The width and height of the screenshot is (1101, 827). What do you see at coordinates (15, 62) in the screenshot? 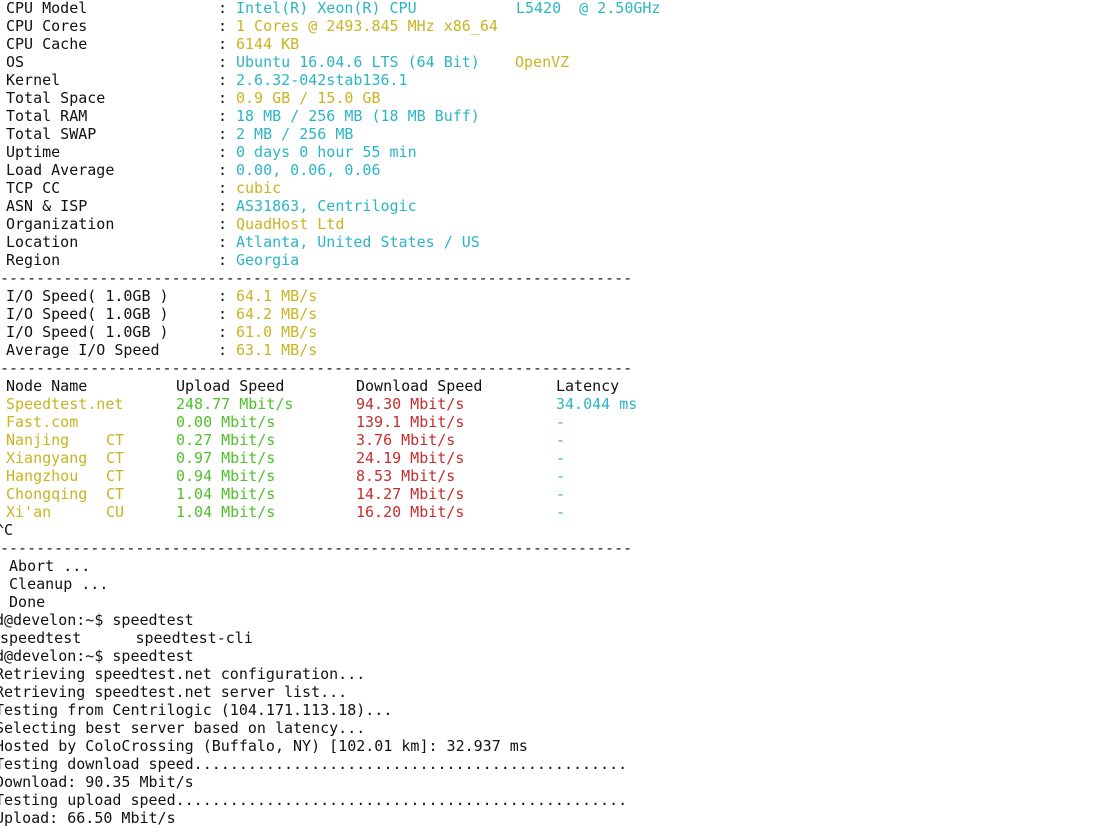
I see `sysinfo-label: OS` at bounding box center [15, 62].